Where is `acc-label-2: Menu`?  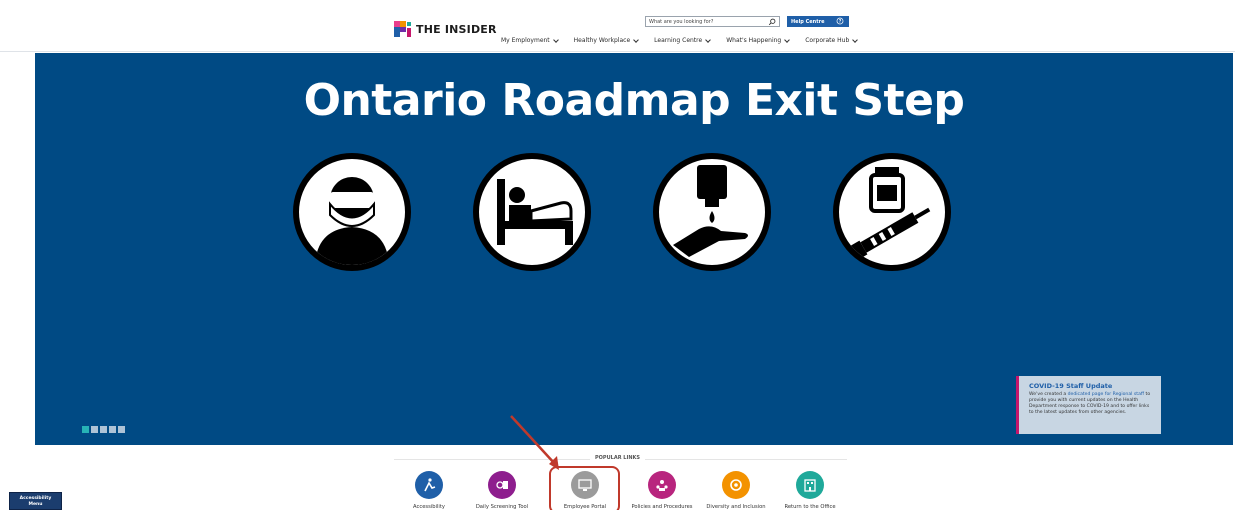
acc-label-2: Menu is located at coordinates (35, 504).